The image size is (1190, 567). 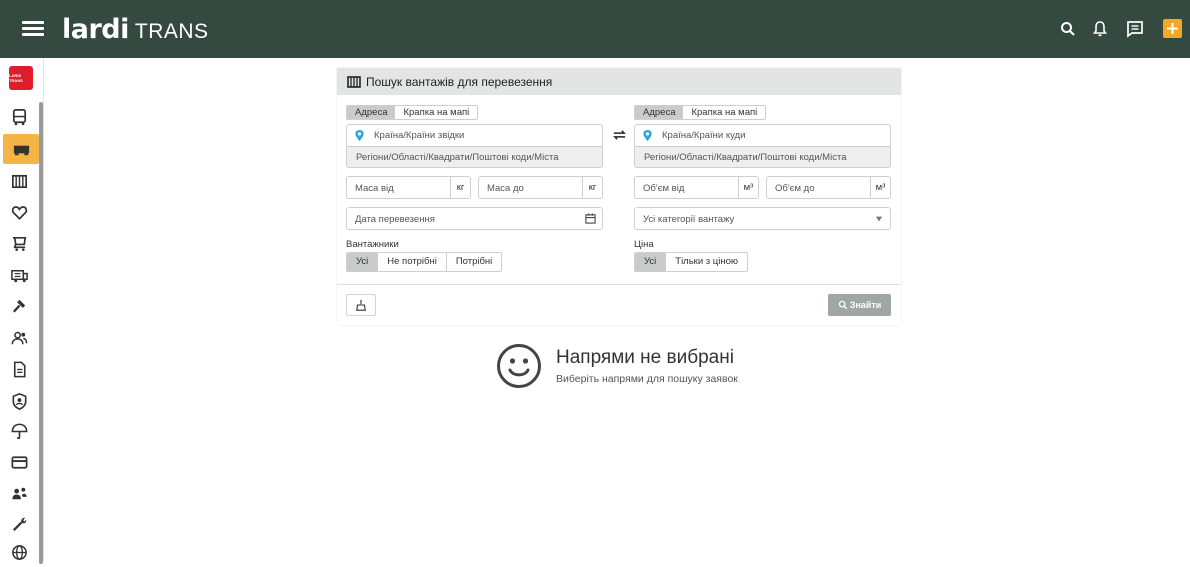 What do you see at coordinates (647, 379) in the screenshot?
I see `empty-state-subtitle: Виберіть напрями для пошуку заявок` at bounding box center [647, 379].